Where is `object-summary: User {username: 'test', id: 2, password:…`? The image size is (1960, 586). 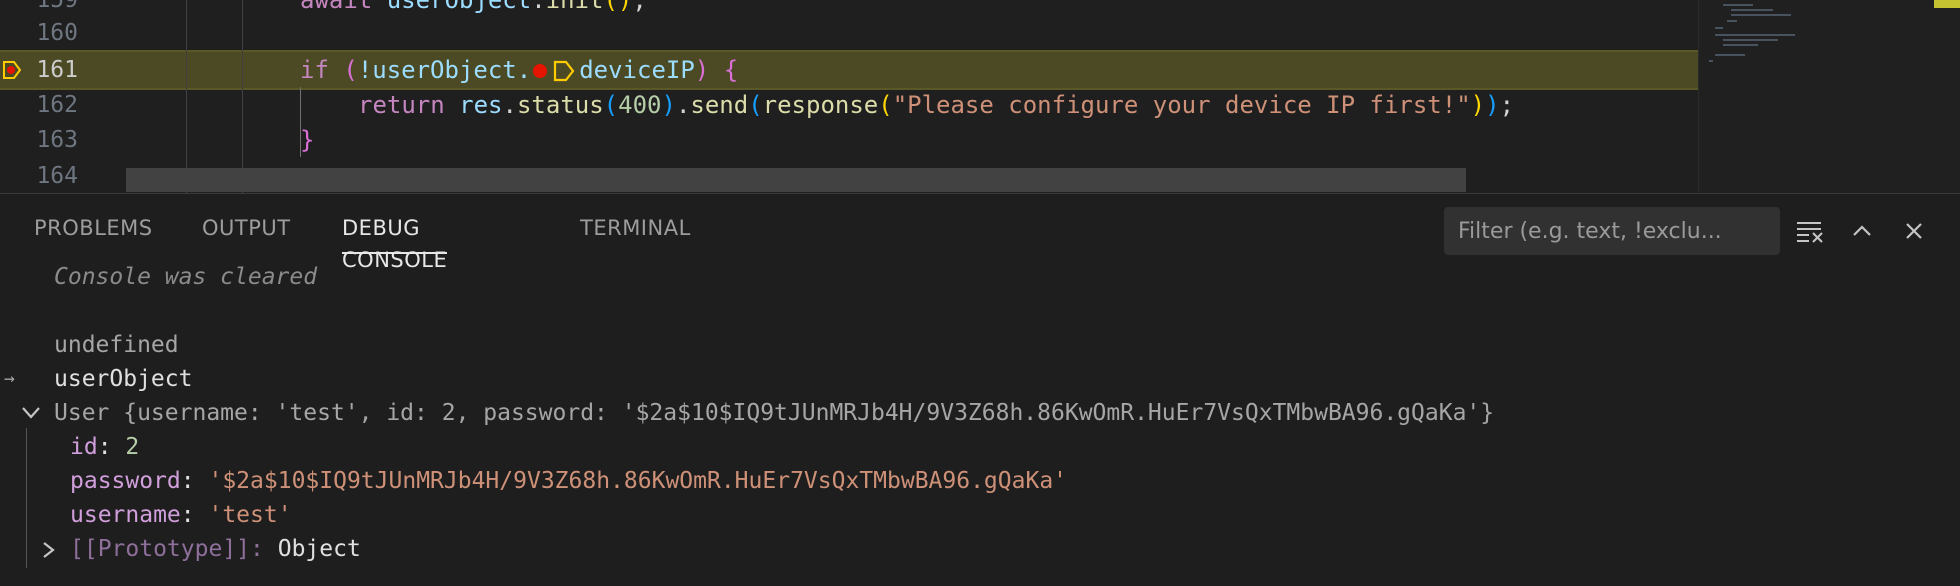
object-summary: User {username: 'test', id: 2, password:… is located at coordinates (774, 413).